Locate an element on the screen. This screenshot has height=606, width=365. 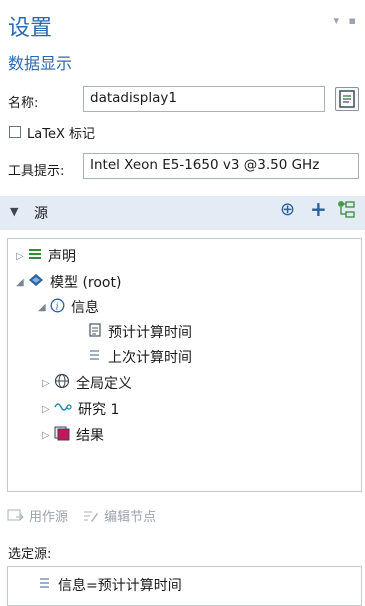
use-as-source-button: 用作源 is located at coordinates (37, 515).